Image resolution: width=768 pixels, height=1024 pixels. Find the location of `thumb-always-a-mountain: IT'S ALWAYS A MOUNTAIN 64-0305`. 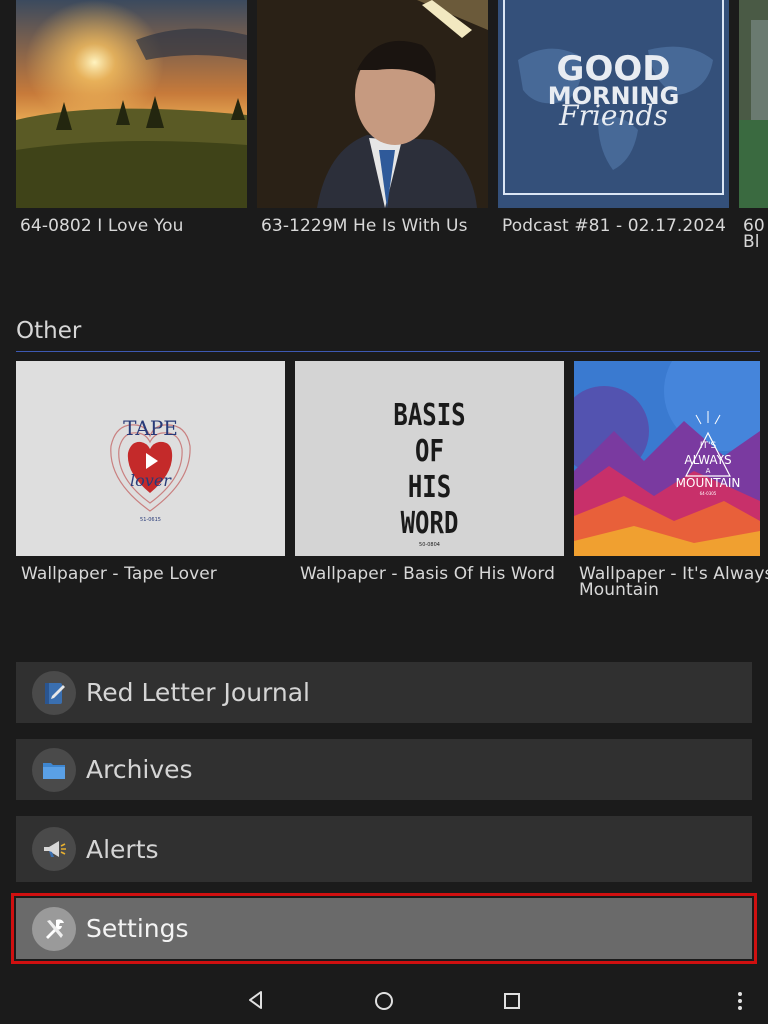

thumb-always-a-mountain: IT'S ALWAYS A MOUNTAIN 64-0305 is located at coordinates (667, 458).